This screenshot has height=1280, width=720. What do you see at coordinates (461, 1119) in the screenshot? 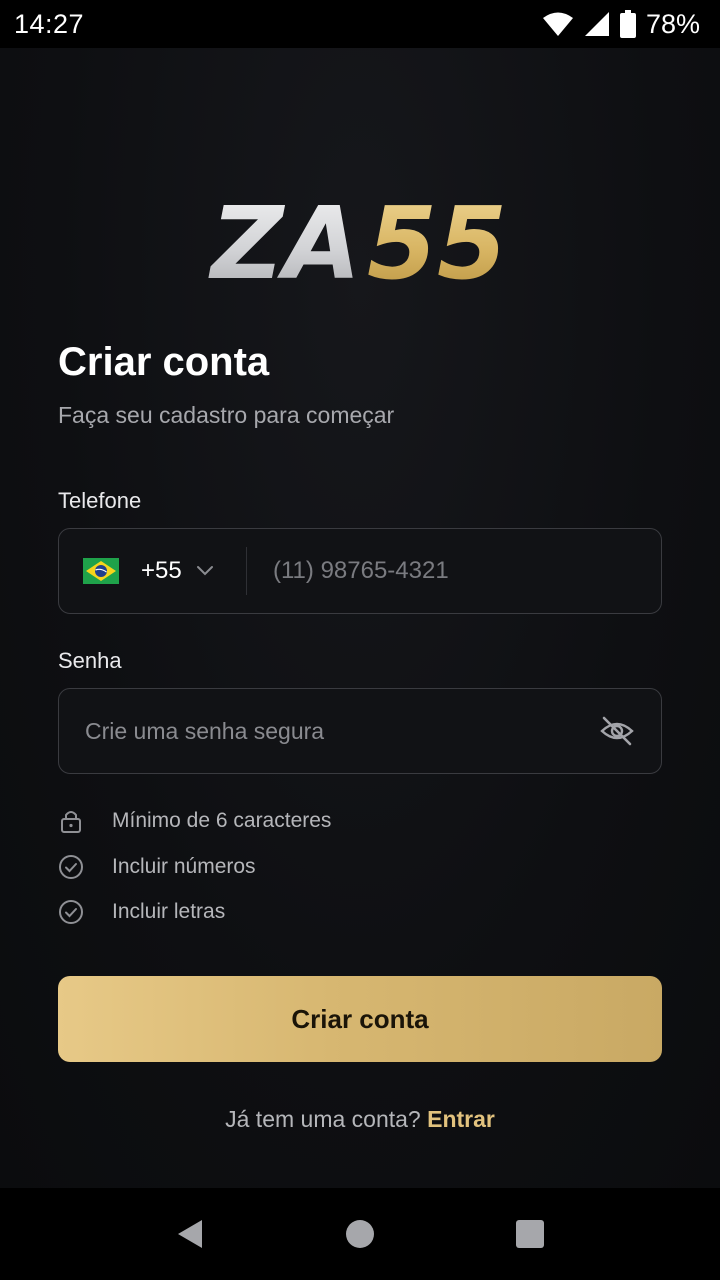
I see `signin-link: Entrar` at bounding box center [461, 1119].